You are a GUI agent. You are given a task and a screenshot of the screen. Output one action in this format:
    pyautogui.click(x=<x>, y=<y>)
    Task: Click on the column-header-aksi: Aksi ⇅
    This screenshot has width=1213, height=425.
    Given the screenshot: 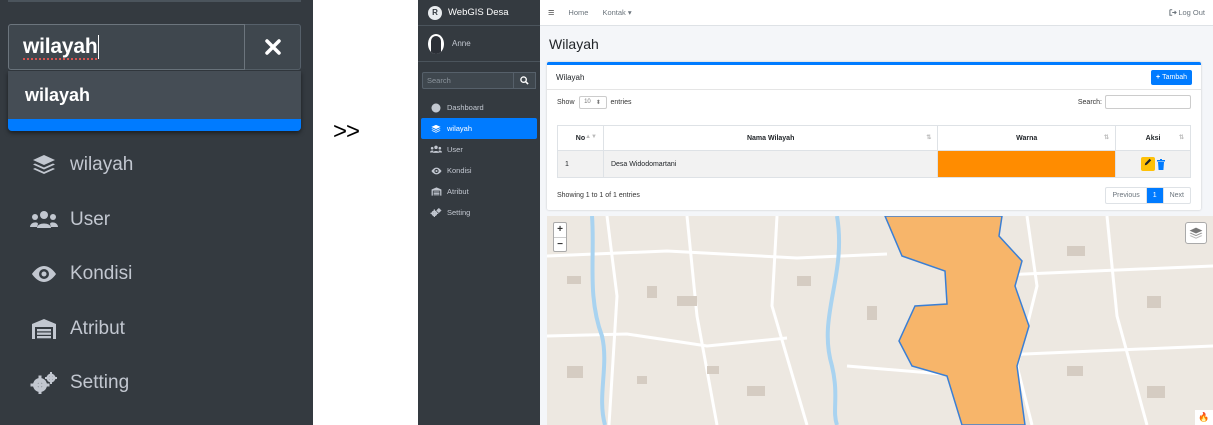 What is the action you would take?
    pyautogui.click(x=1153, y=138)
    